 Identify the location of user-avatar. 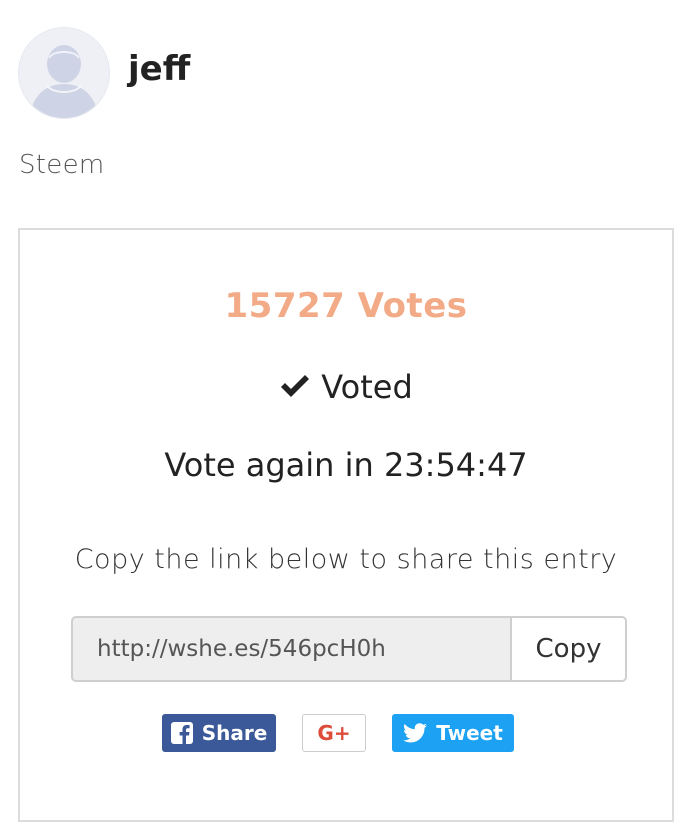
(64, 73).